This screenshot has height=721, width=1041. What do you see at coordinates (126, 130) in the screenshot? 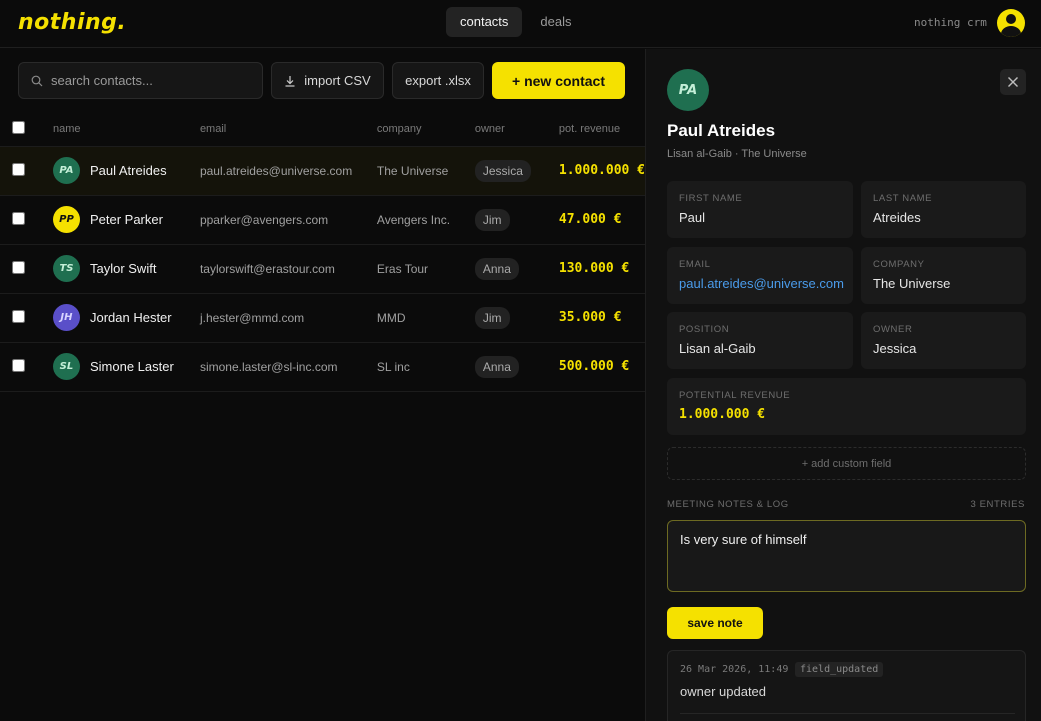
I see `column-header-name: name` at bounding box center [126, 130].